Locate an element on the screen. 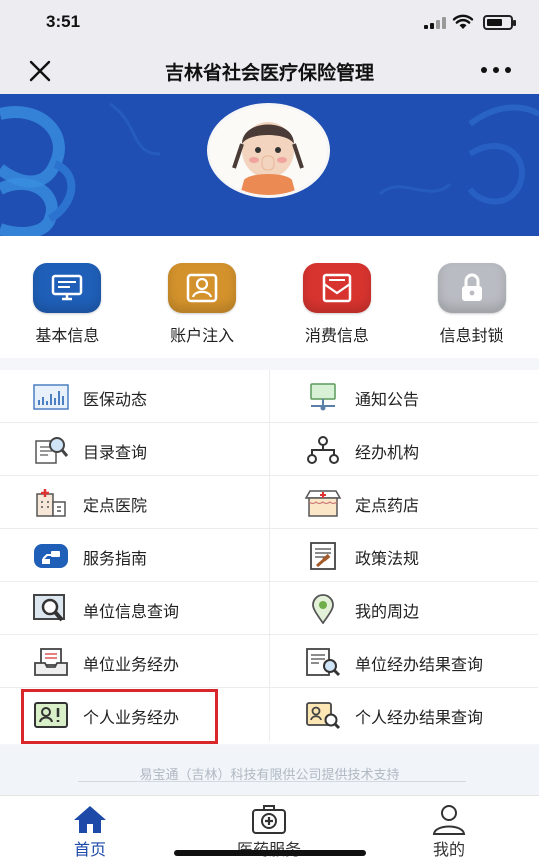 Image resolution: width=539 pixels, height=864 pixels. avatar is located at coordinates (268, 150).